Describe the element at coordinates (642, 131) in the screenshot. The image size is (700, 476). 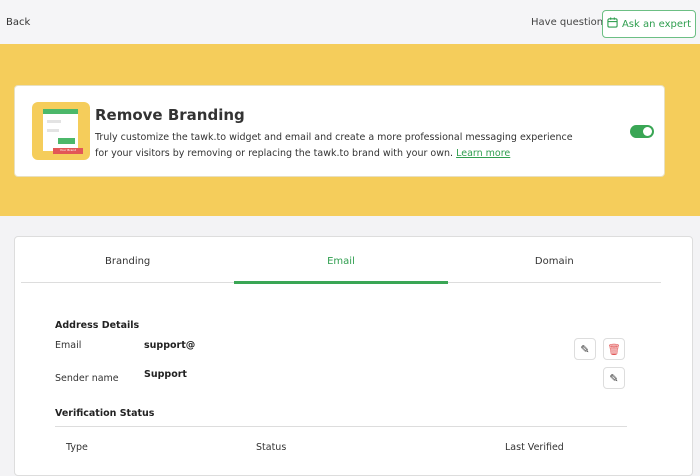
I see `remove-branding-toggle` at that location.